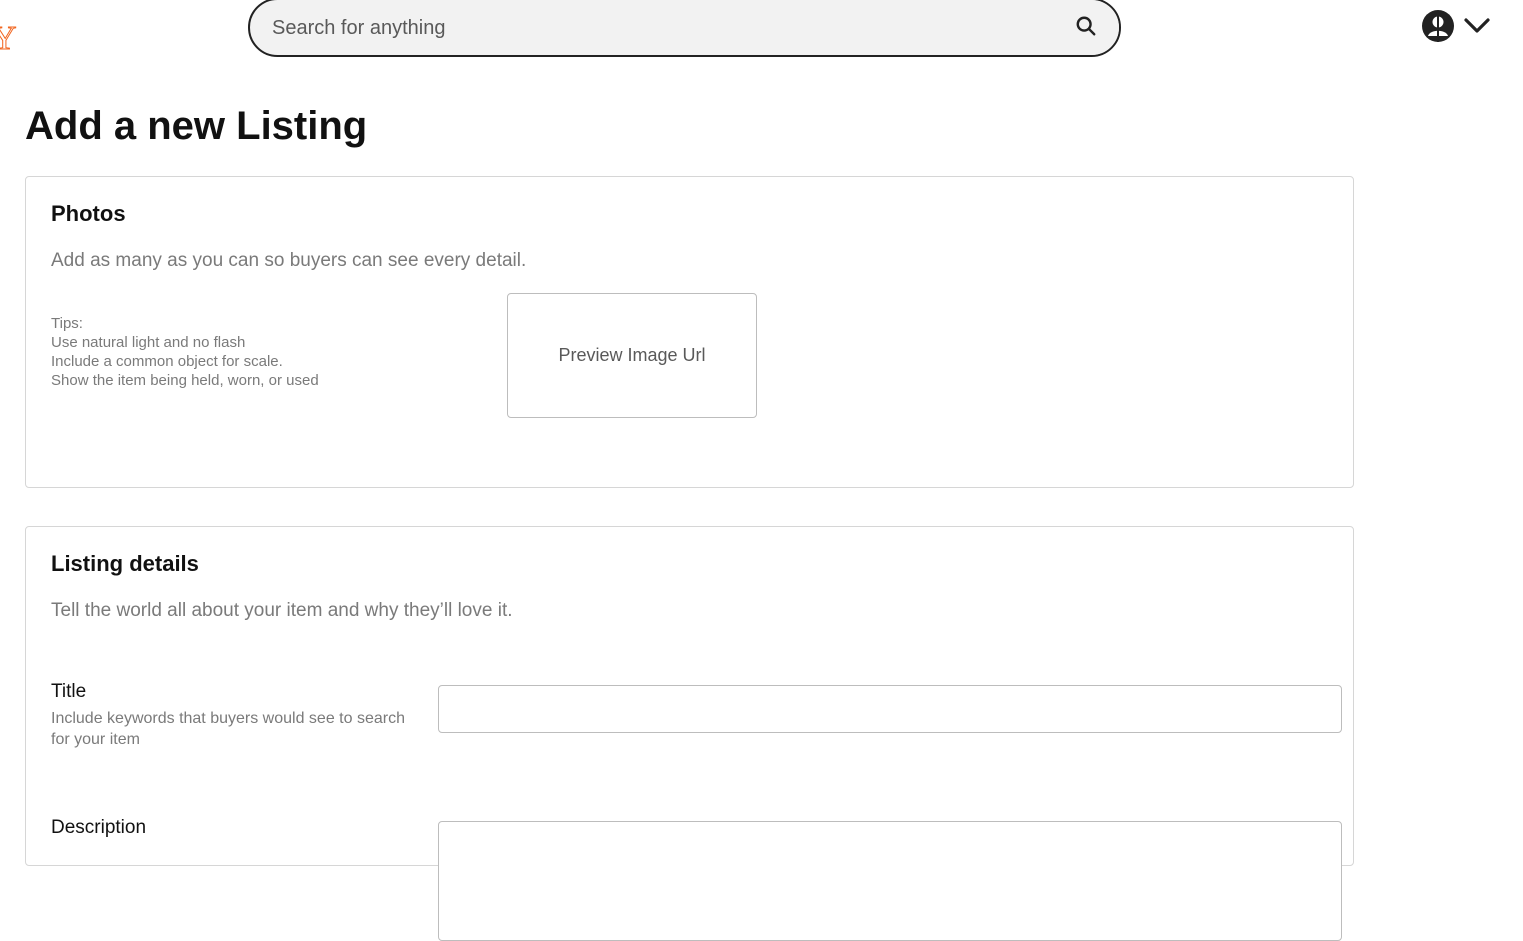 This screenshot has height=941, width=1523. What do you see at coordinates (167, 361) in the screenshot?
I see `tip-item: Include a common object for scale.` at bounding box center [167, 361].